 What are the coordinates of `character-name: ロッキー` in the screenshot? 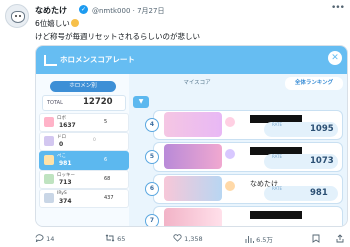 It's located at (66, 175).